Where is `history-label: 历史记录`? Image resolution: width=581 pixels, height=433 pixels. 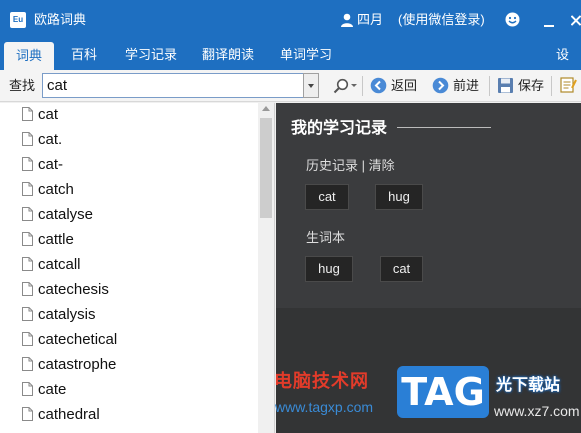 history-label: 历史记录 is located at coordinates (332, 165).